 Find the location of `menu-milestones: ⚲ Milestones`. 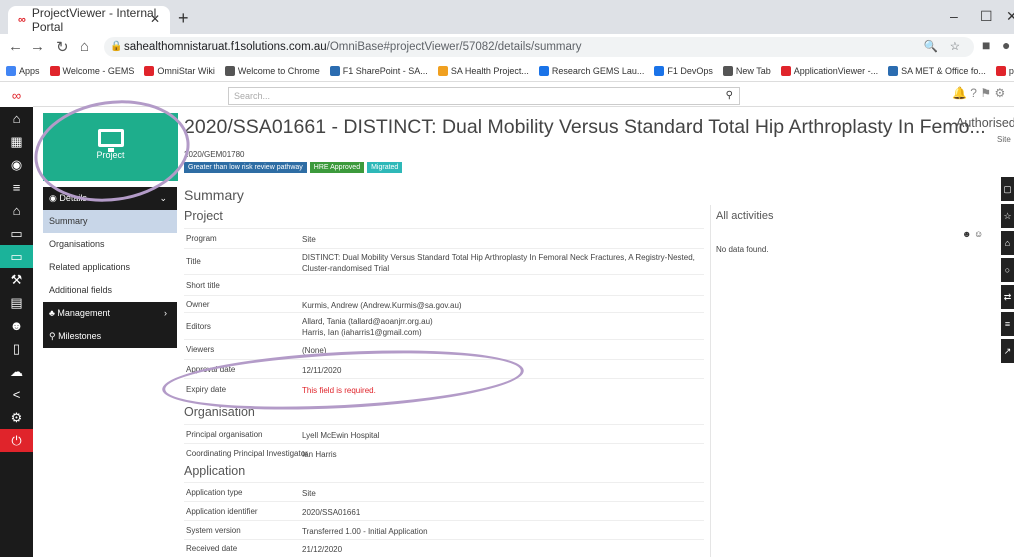

menu-milestones: ⚲ Milestones is located at coordinates (110, 336).